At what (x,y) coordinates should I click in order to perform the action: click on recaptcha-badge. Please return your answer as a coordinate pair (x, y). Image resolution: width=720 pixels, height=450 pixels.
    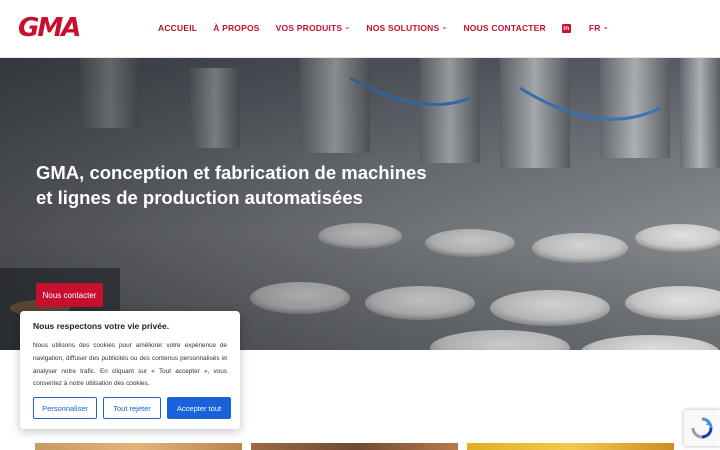
    Looking at the image, I should click on (702, 428).